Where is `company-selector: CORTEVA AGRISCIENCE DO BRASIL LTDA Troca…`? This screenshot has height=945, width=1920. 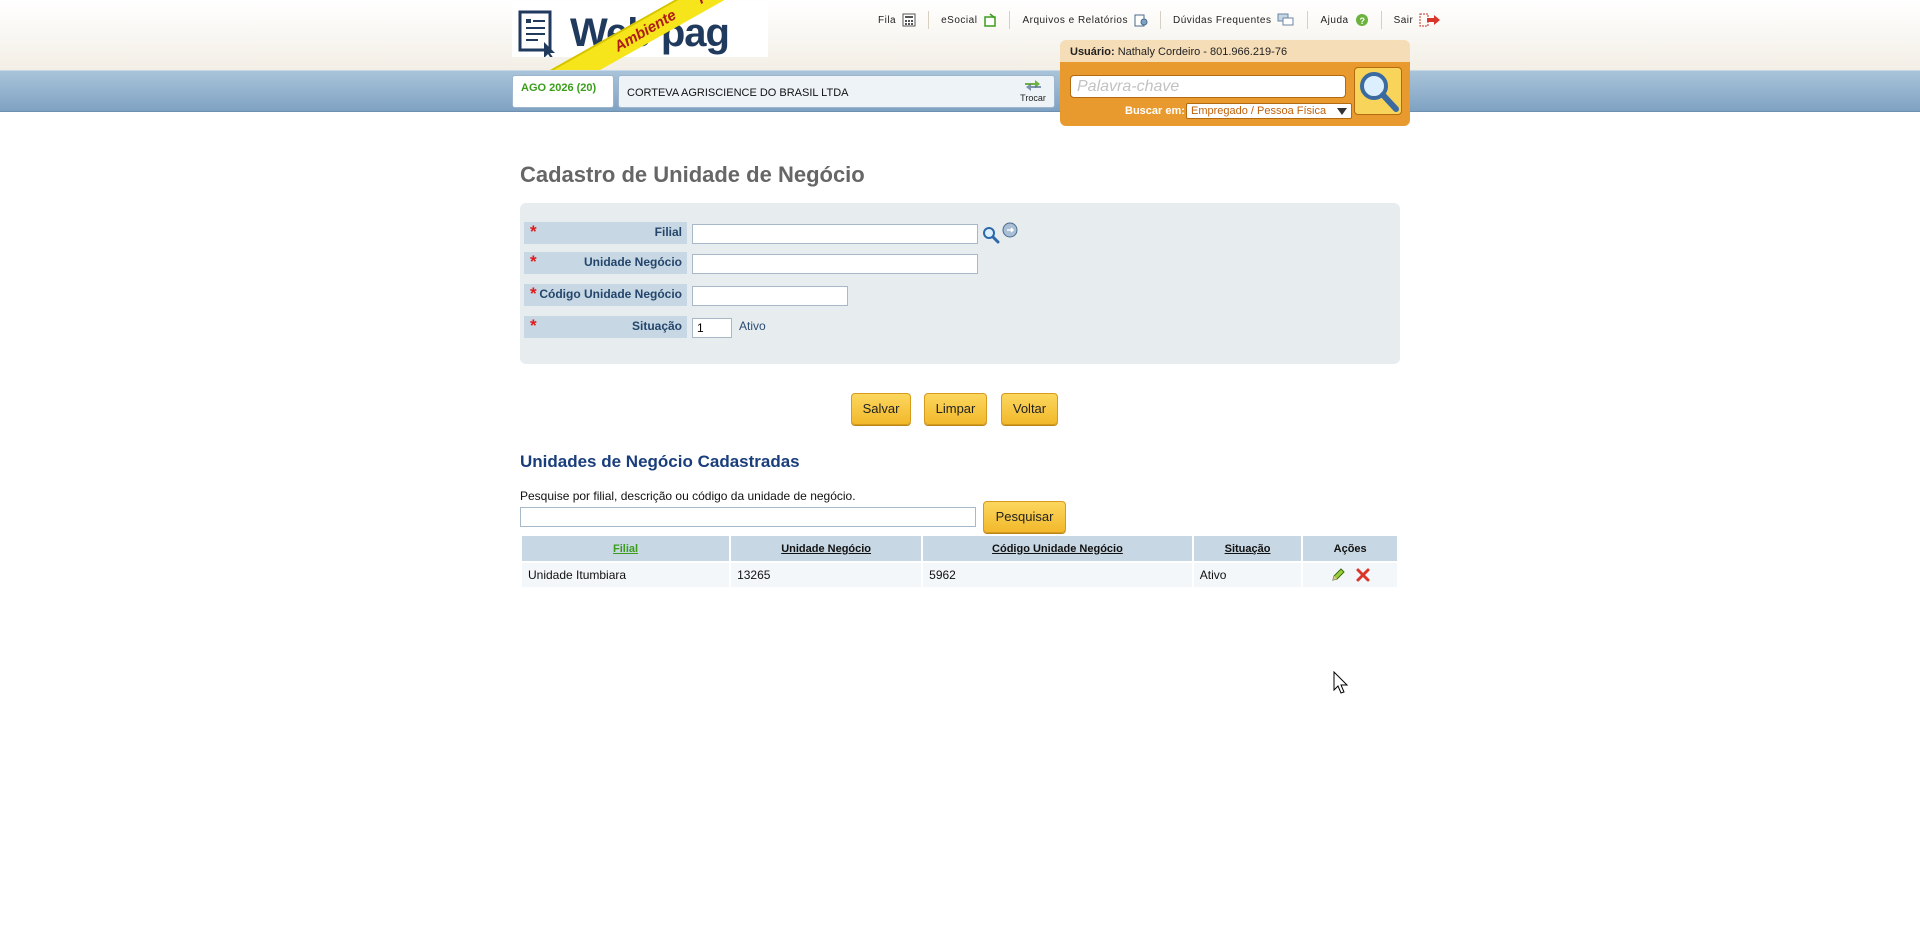
company-selector: CORTEVA AGRISCIENCE DO BRASIL LTDA Troca… is located at coordinates (836, 91).